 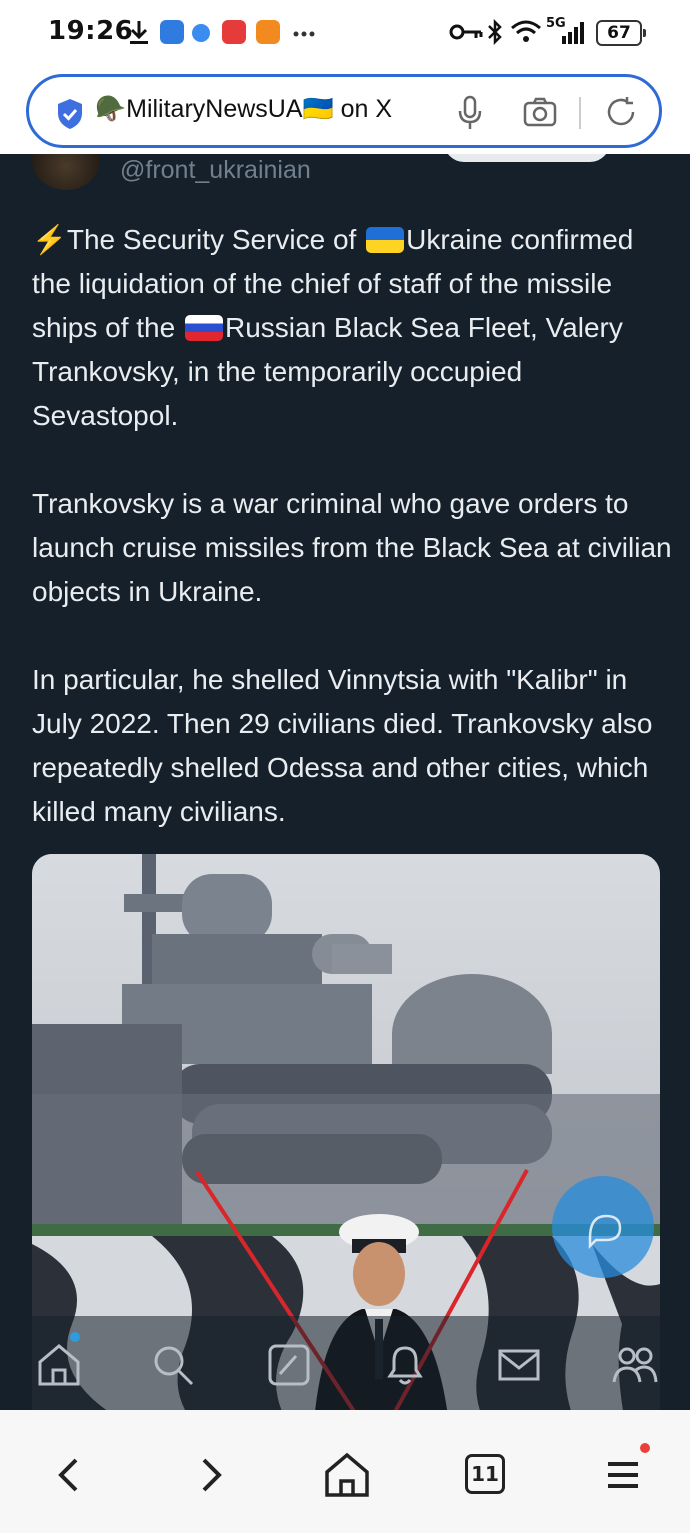 What do you see at coordinates (527, 158) in the screenshot?
I see `follow-button` at bounding box center [527, 158].